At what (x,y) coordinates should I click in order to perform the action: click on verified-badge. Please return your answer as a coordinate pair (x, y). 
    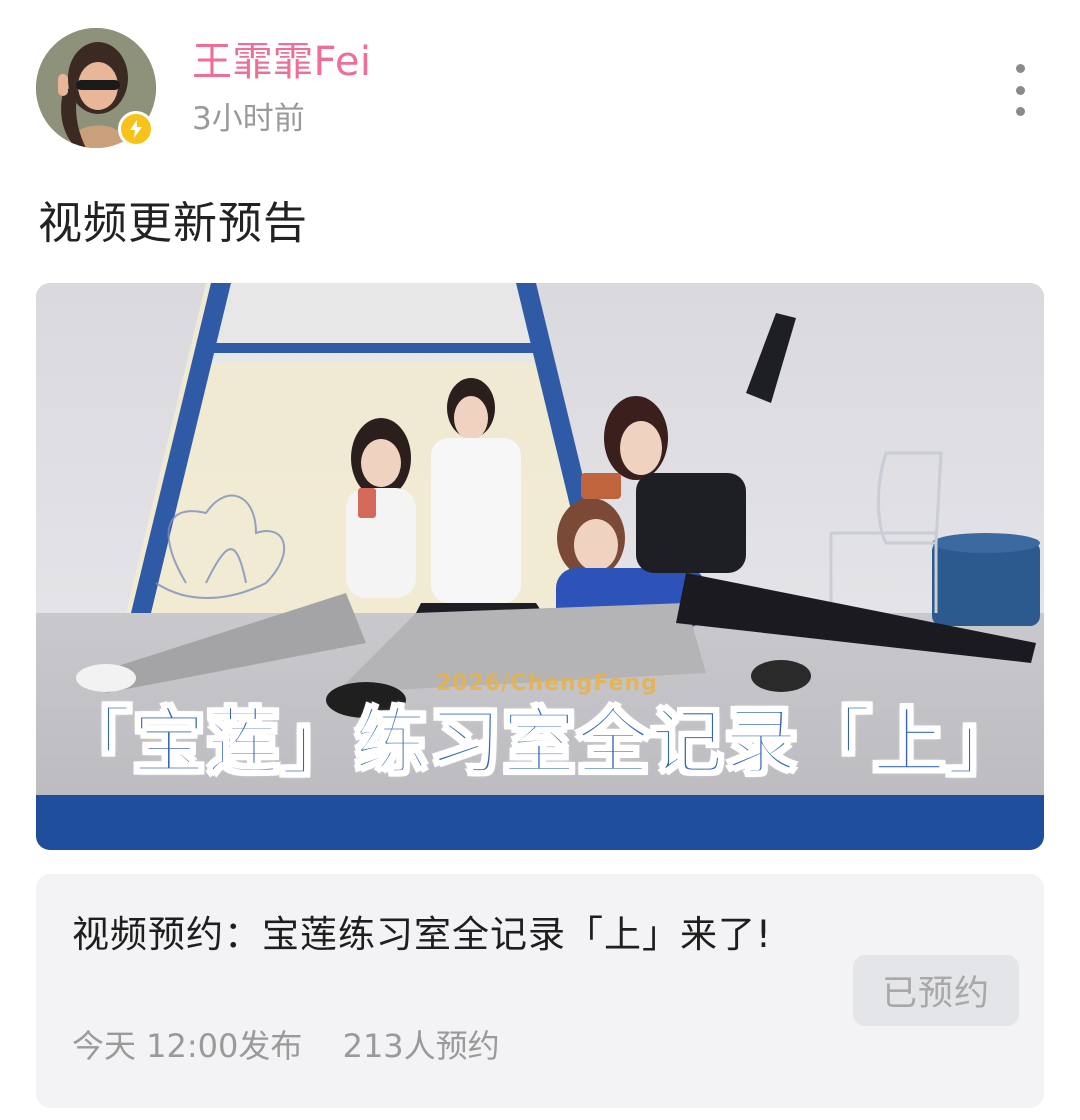
    Looking at the image, I should click on (136, 129).